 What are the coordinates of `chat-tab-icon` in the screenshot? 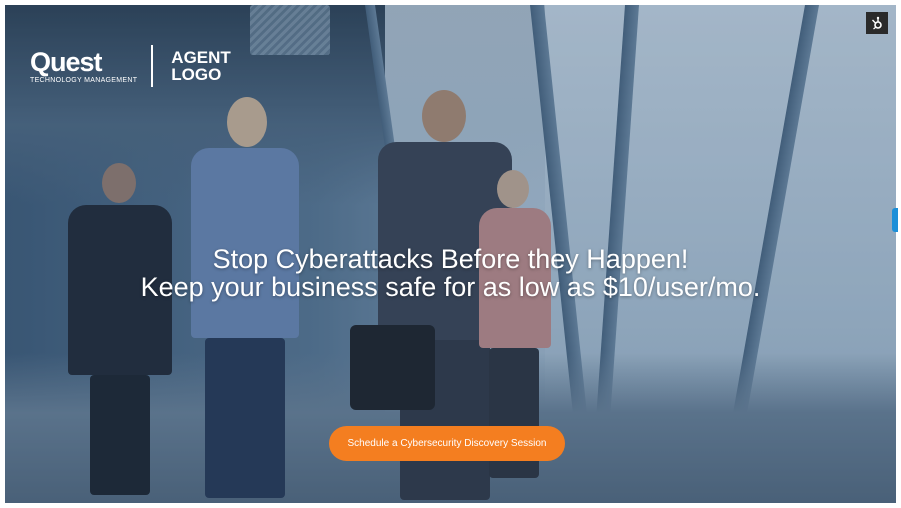 It's located at (895, 220).